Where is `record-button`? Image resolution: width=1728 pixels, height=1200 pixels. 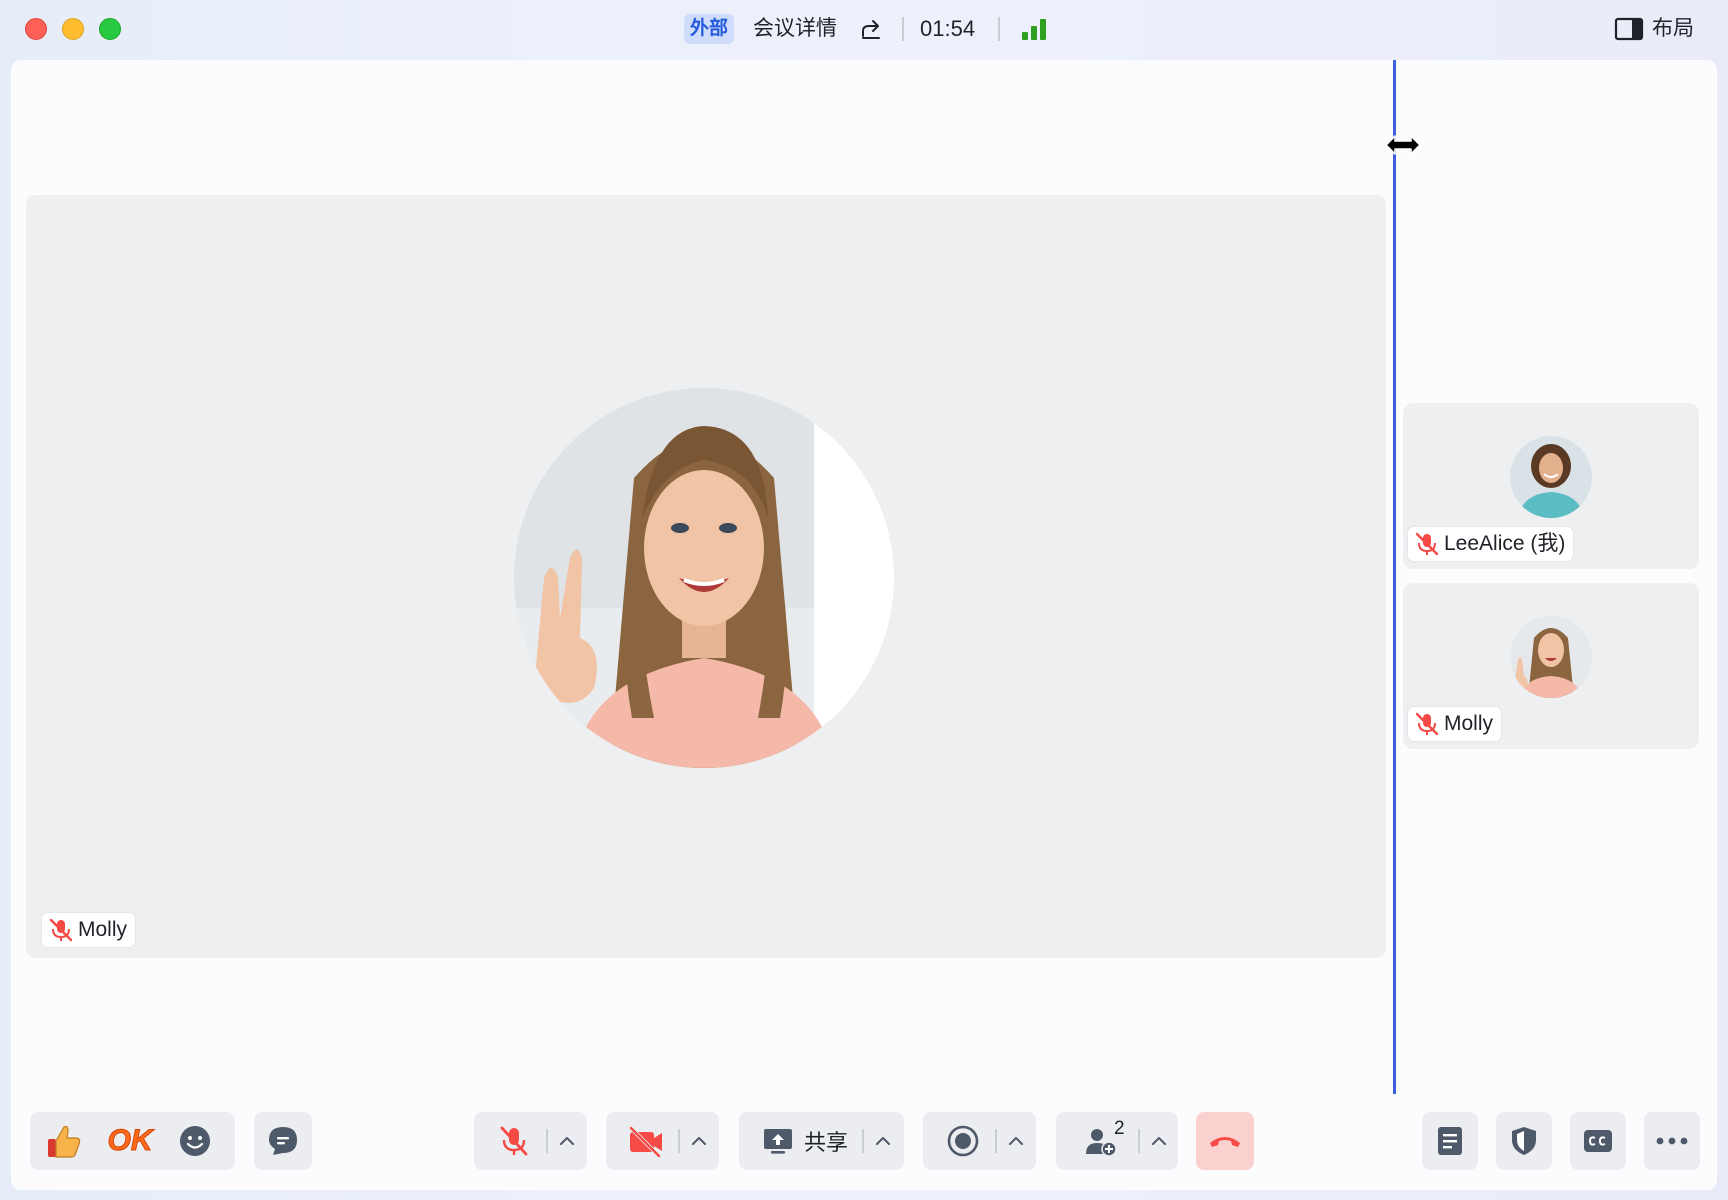 record-button is located at coordinates (963, 1141).